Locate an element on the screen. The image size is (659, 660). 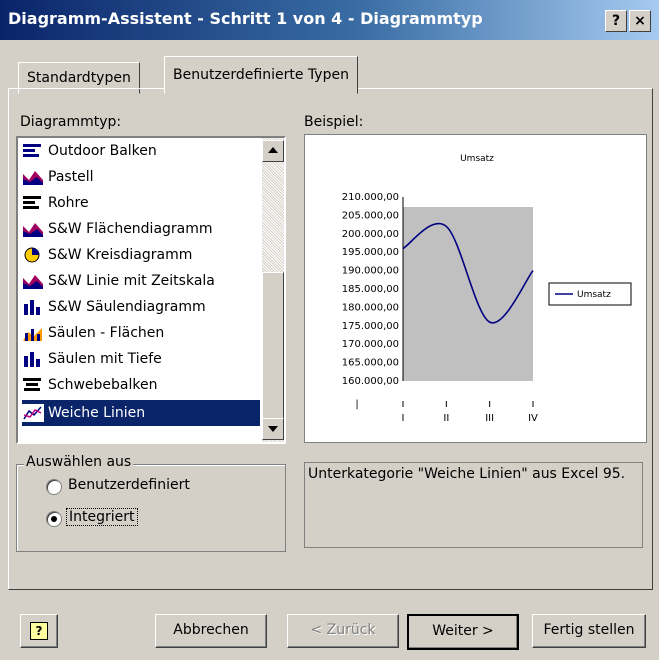
help-icon: ? is located at coordinates (39, 631).